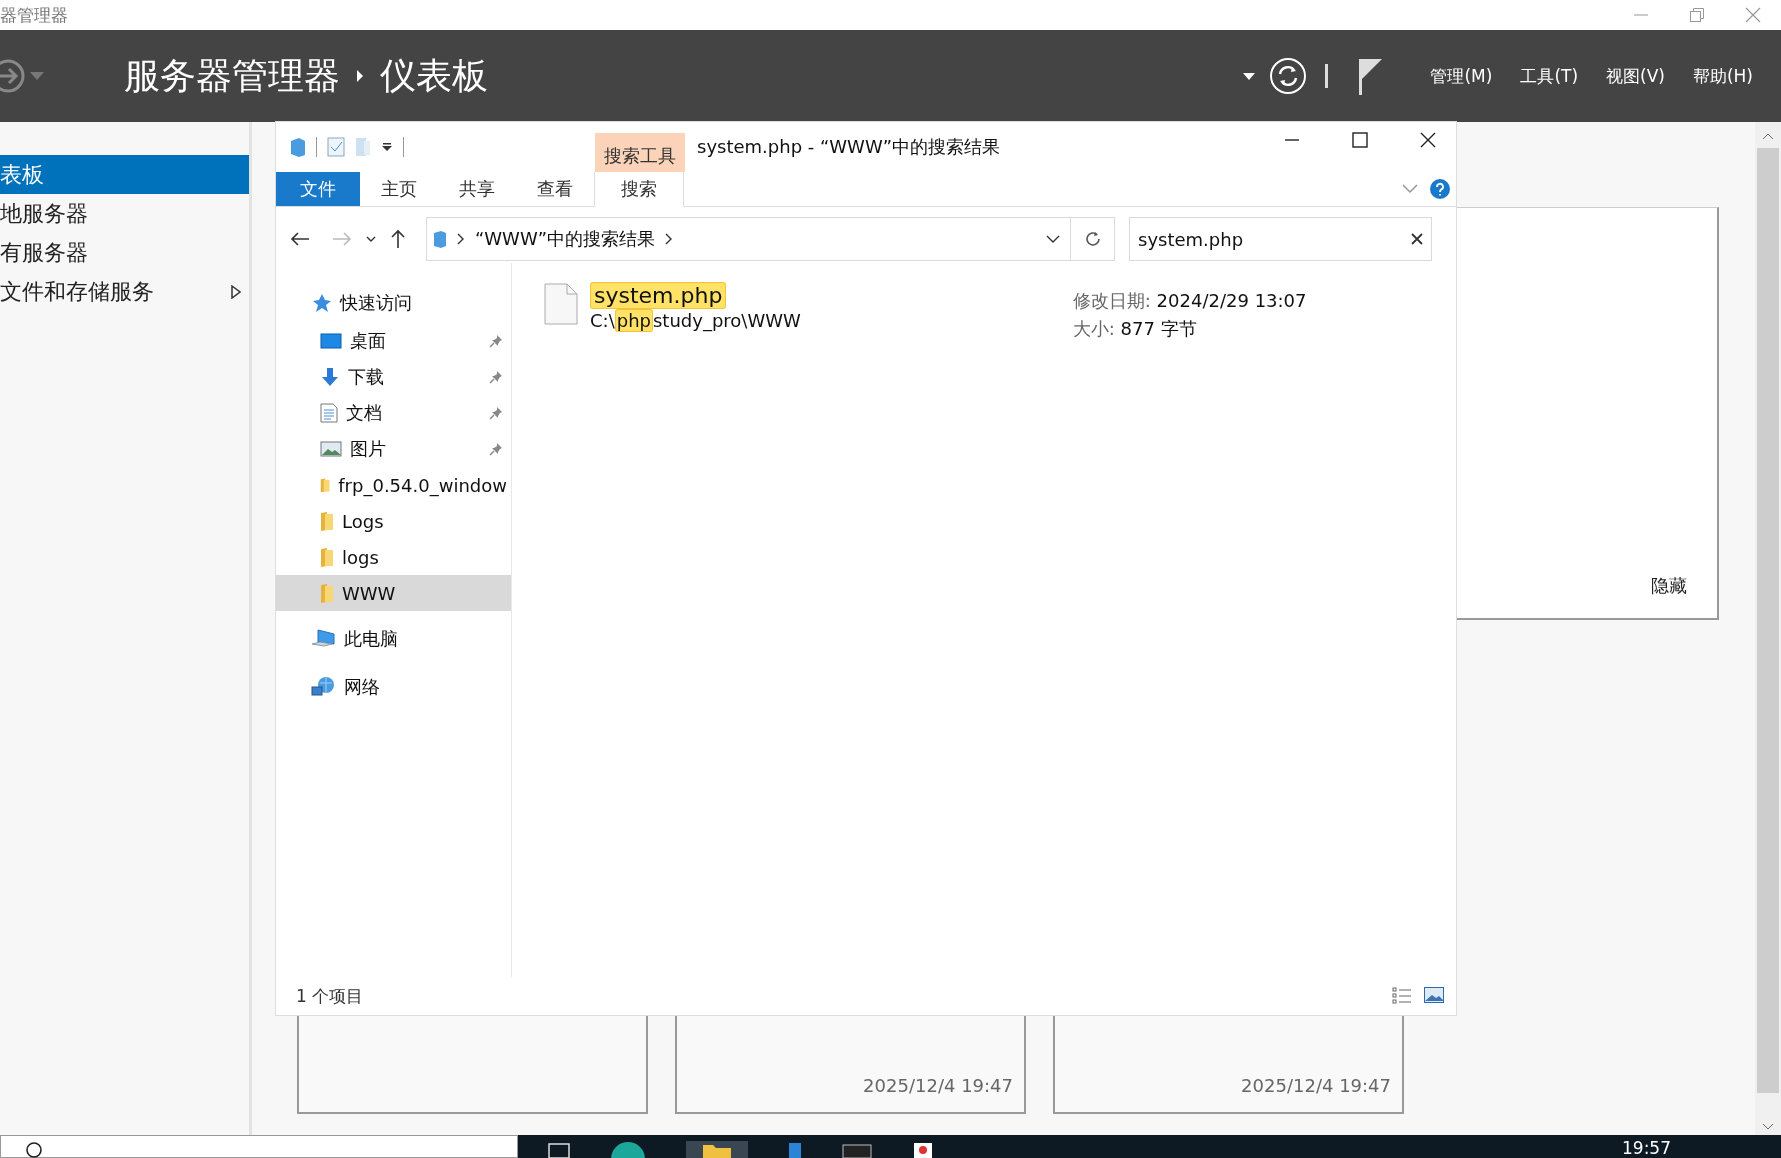 The height and width of the screenshot is (1158, 1781). What do you see at coordinates (330, 996) in the screenshot?
I see `status-text: 1 个项目` at bounding box center [330, 996].